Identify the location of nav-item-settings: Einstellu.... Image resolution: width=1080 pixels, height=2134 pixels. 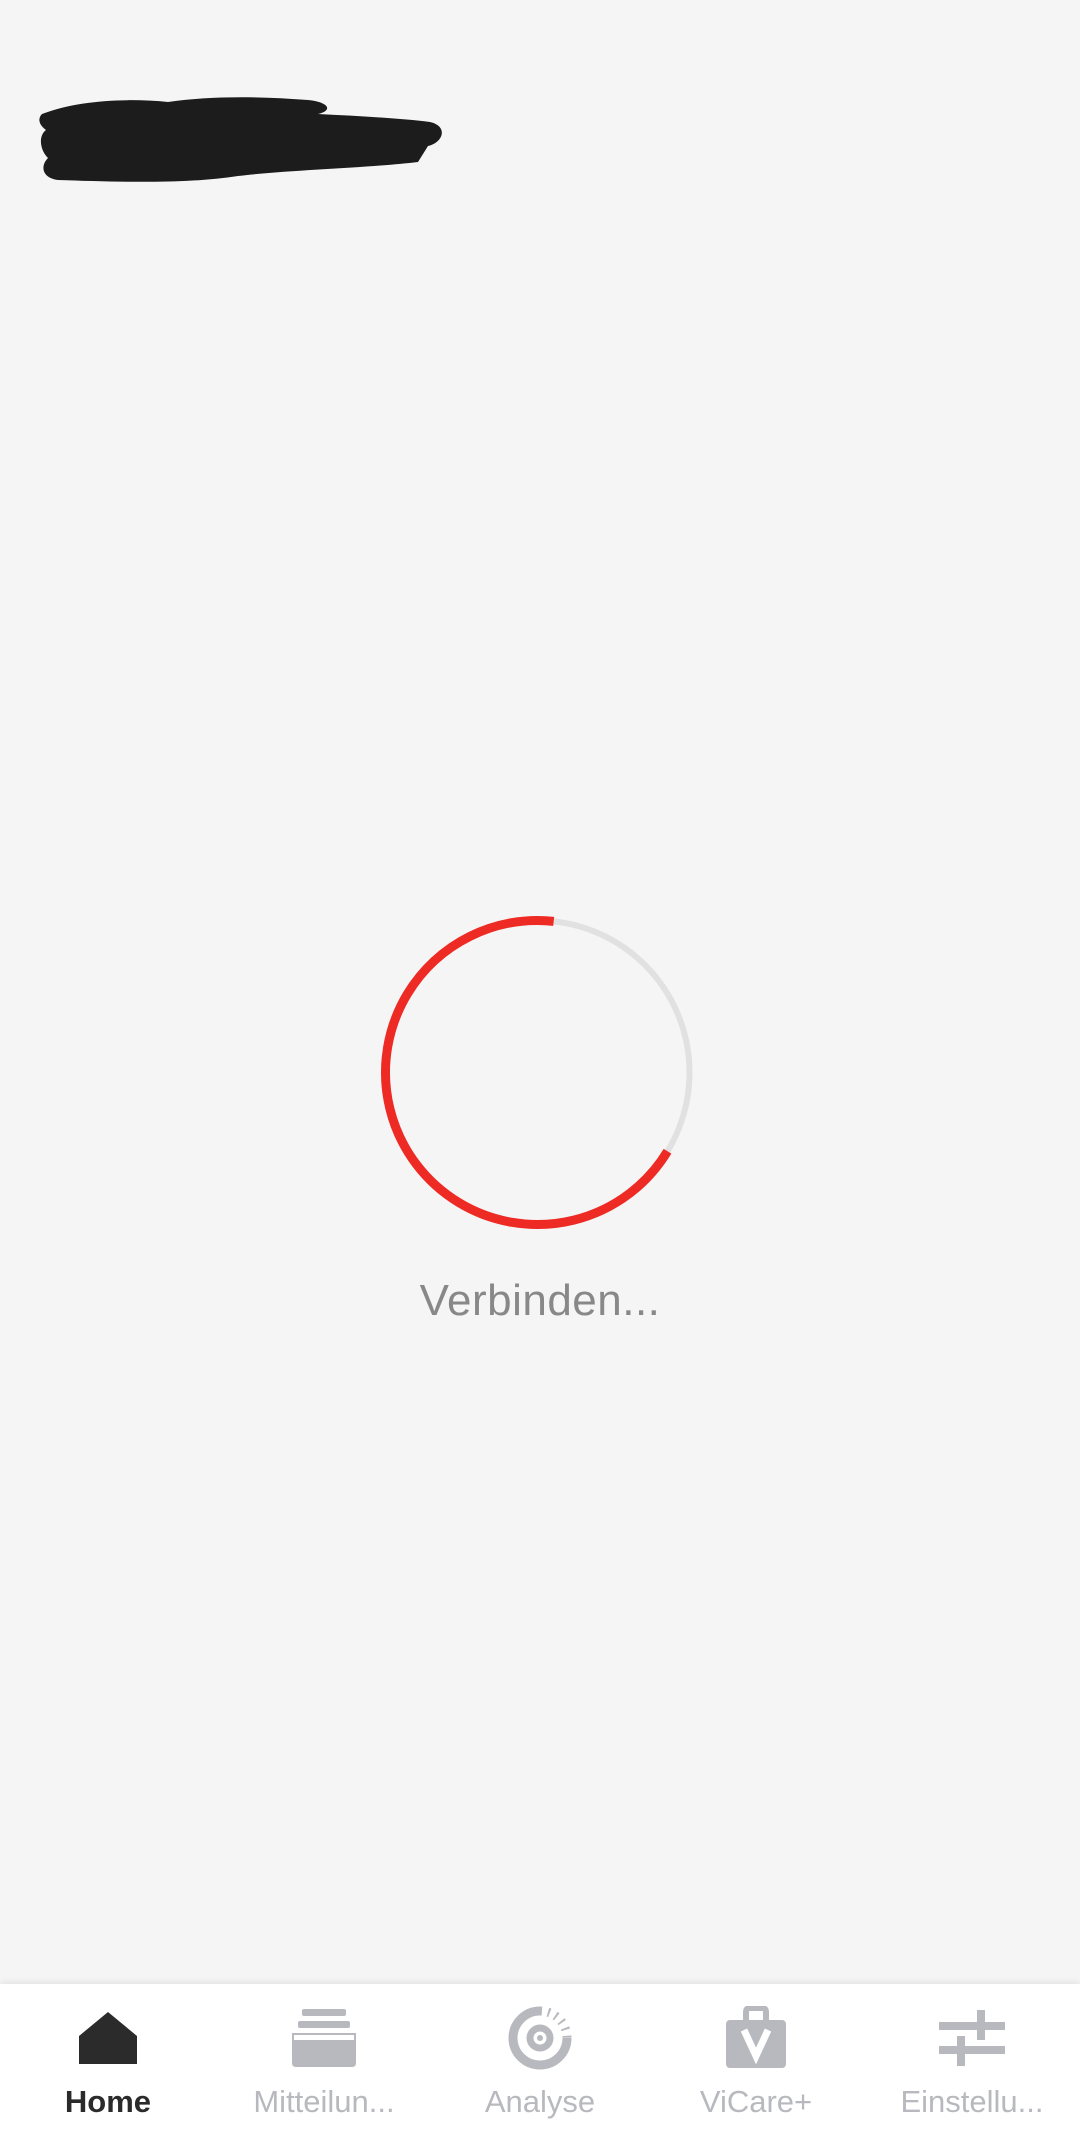
(972, 2059).